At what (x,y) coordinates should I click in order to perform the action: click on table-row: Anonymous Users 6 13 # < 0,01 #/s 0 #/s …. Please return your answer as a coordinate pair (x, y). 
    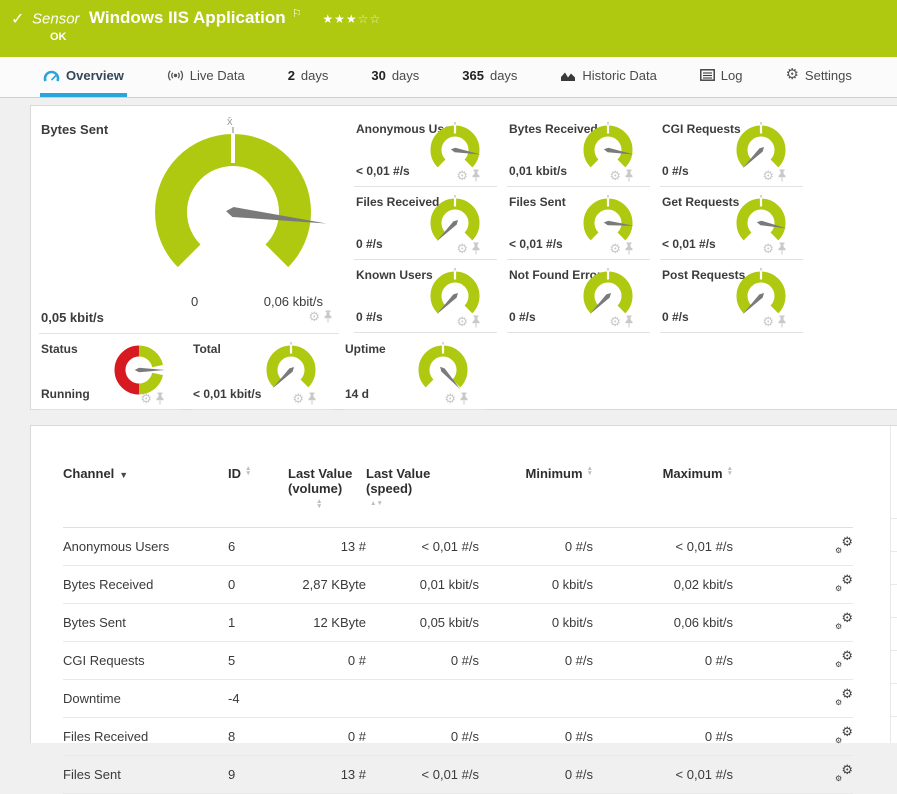
    Looking at the image, I should click on (458, 546).